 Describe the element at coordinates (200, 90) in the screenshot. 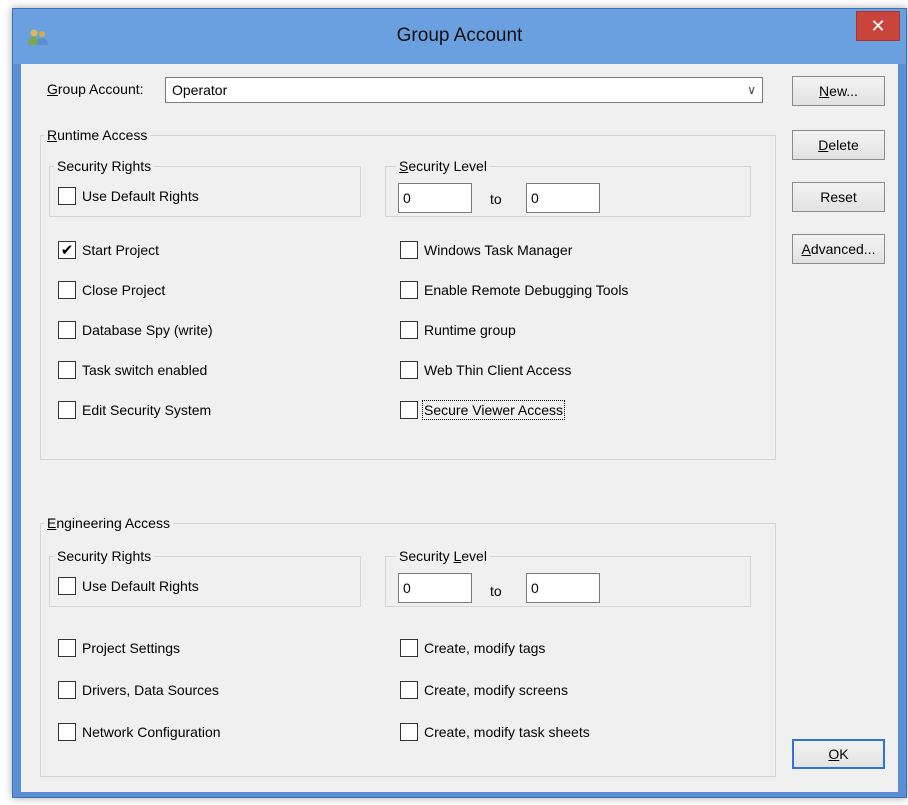

I see `group-account-value: Operator` at that location.